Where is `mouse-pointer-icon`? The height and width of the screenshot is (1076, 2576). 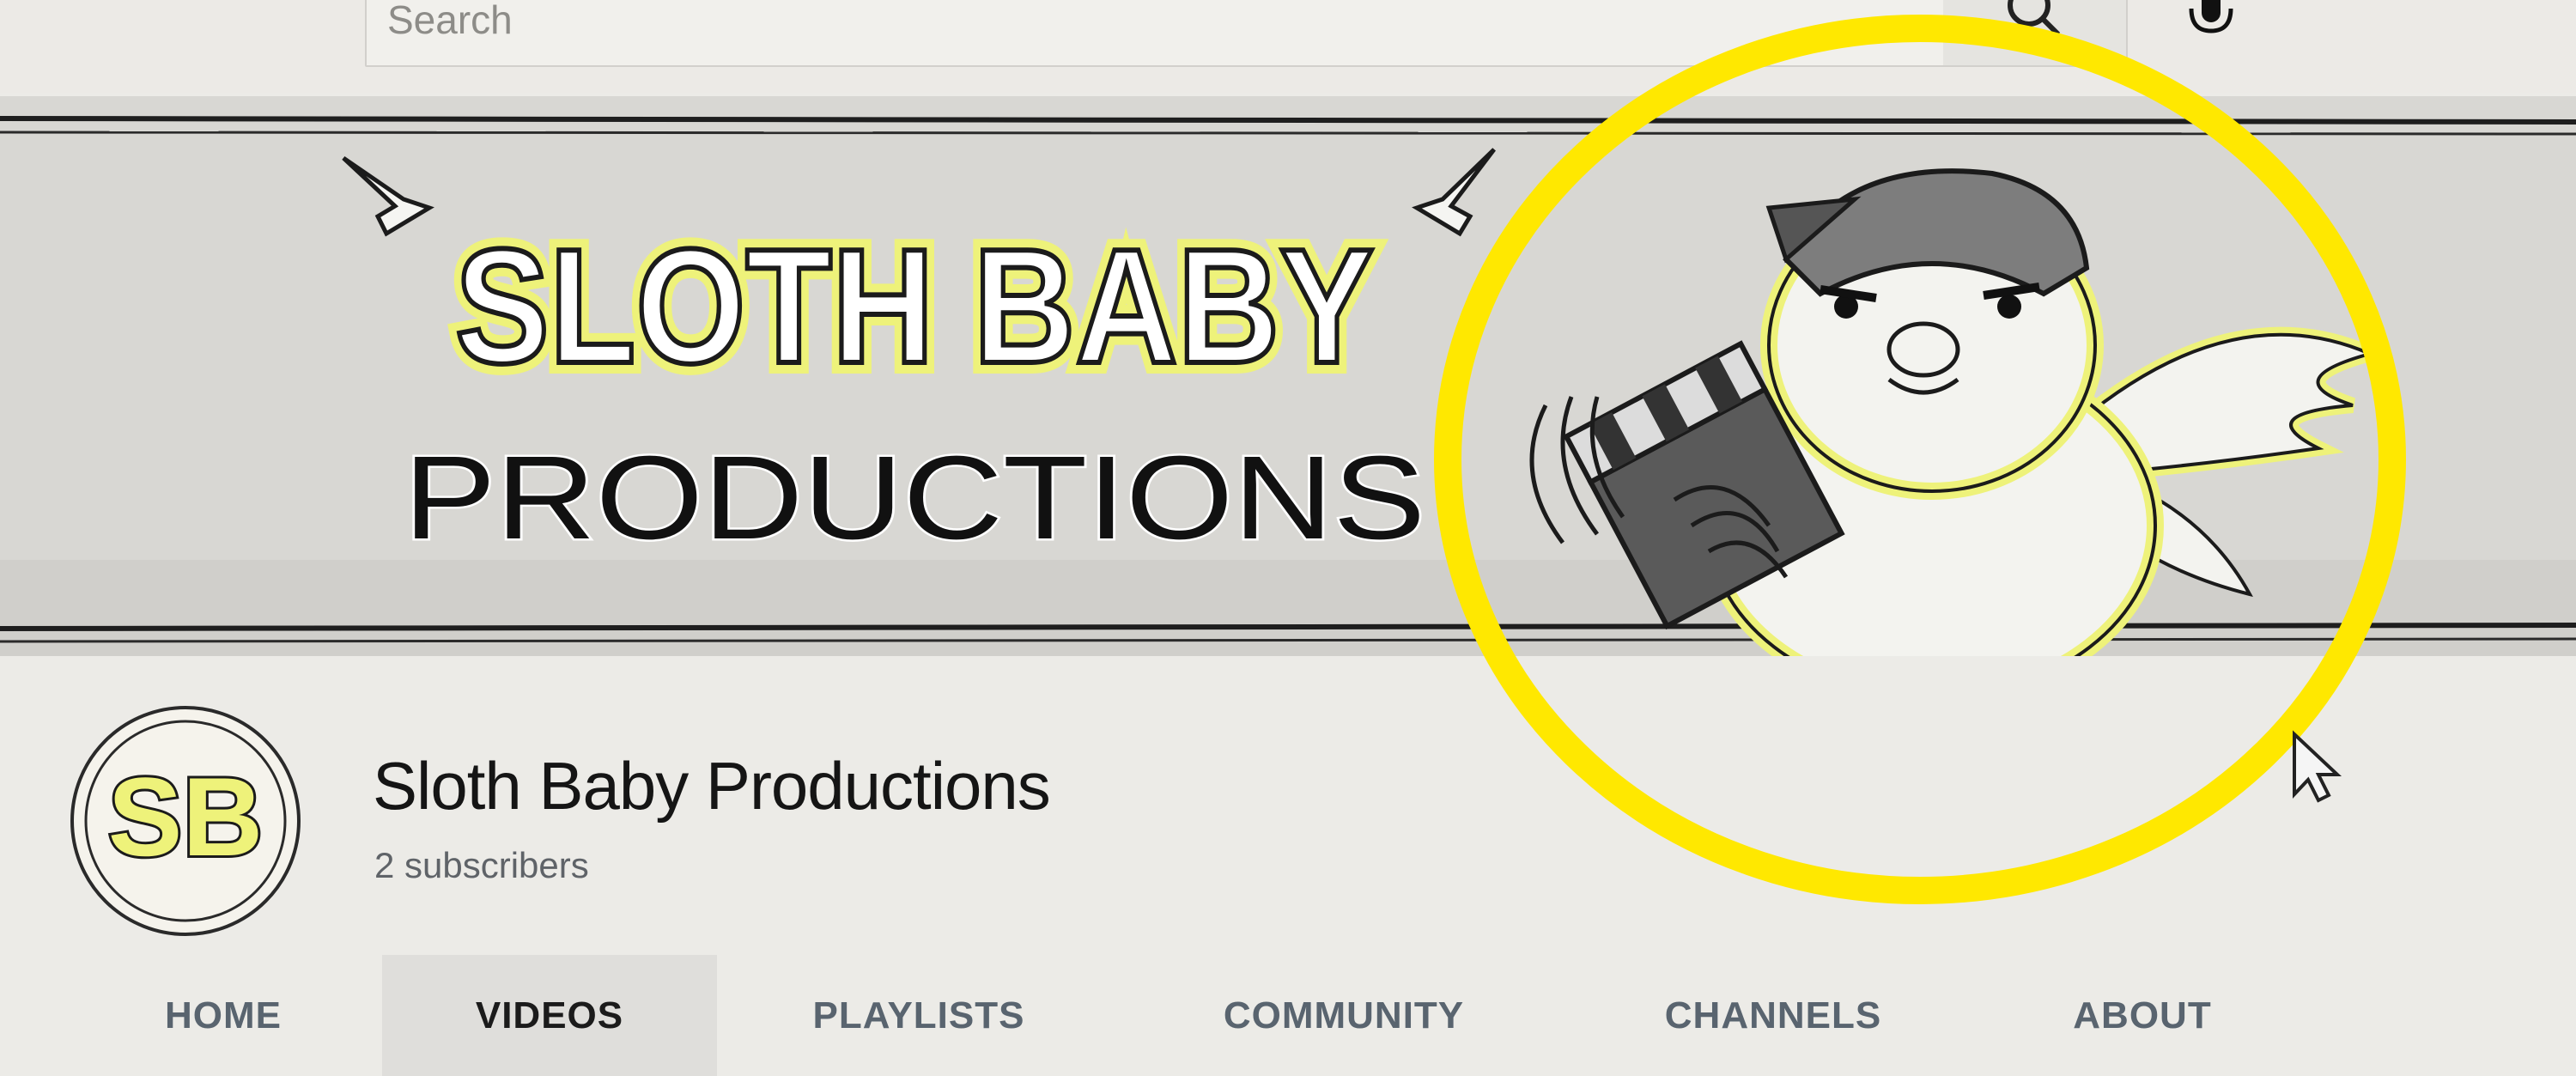 mouse-pointer-icon is located at coordinates (2317, 766).